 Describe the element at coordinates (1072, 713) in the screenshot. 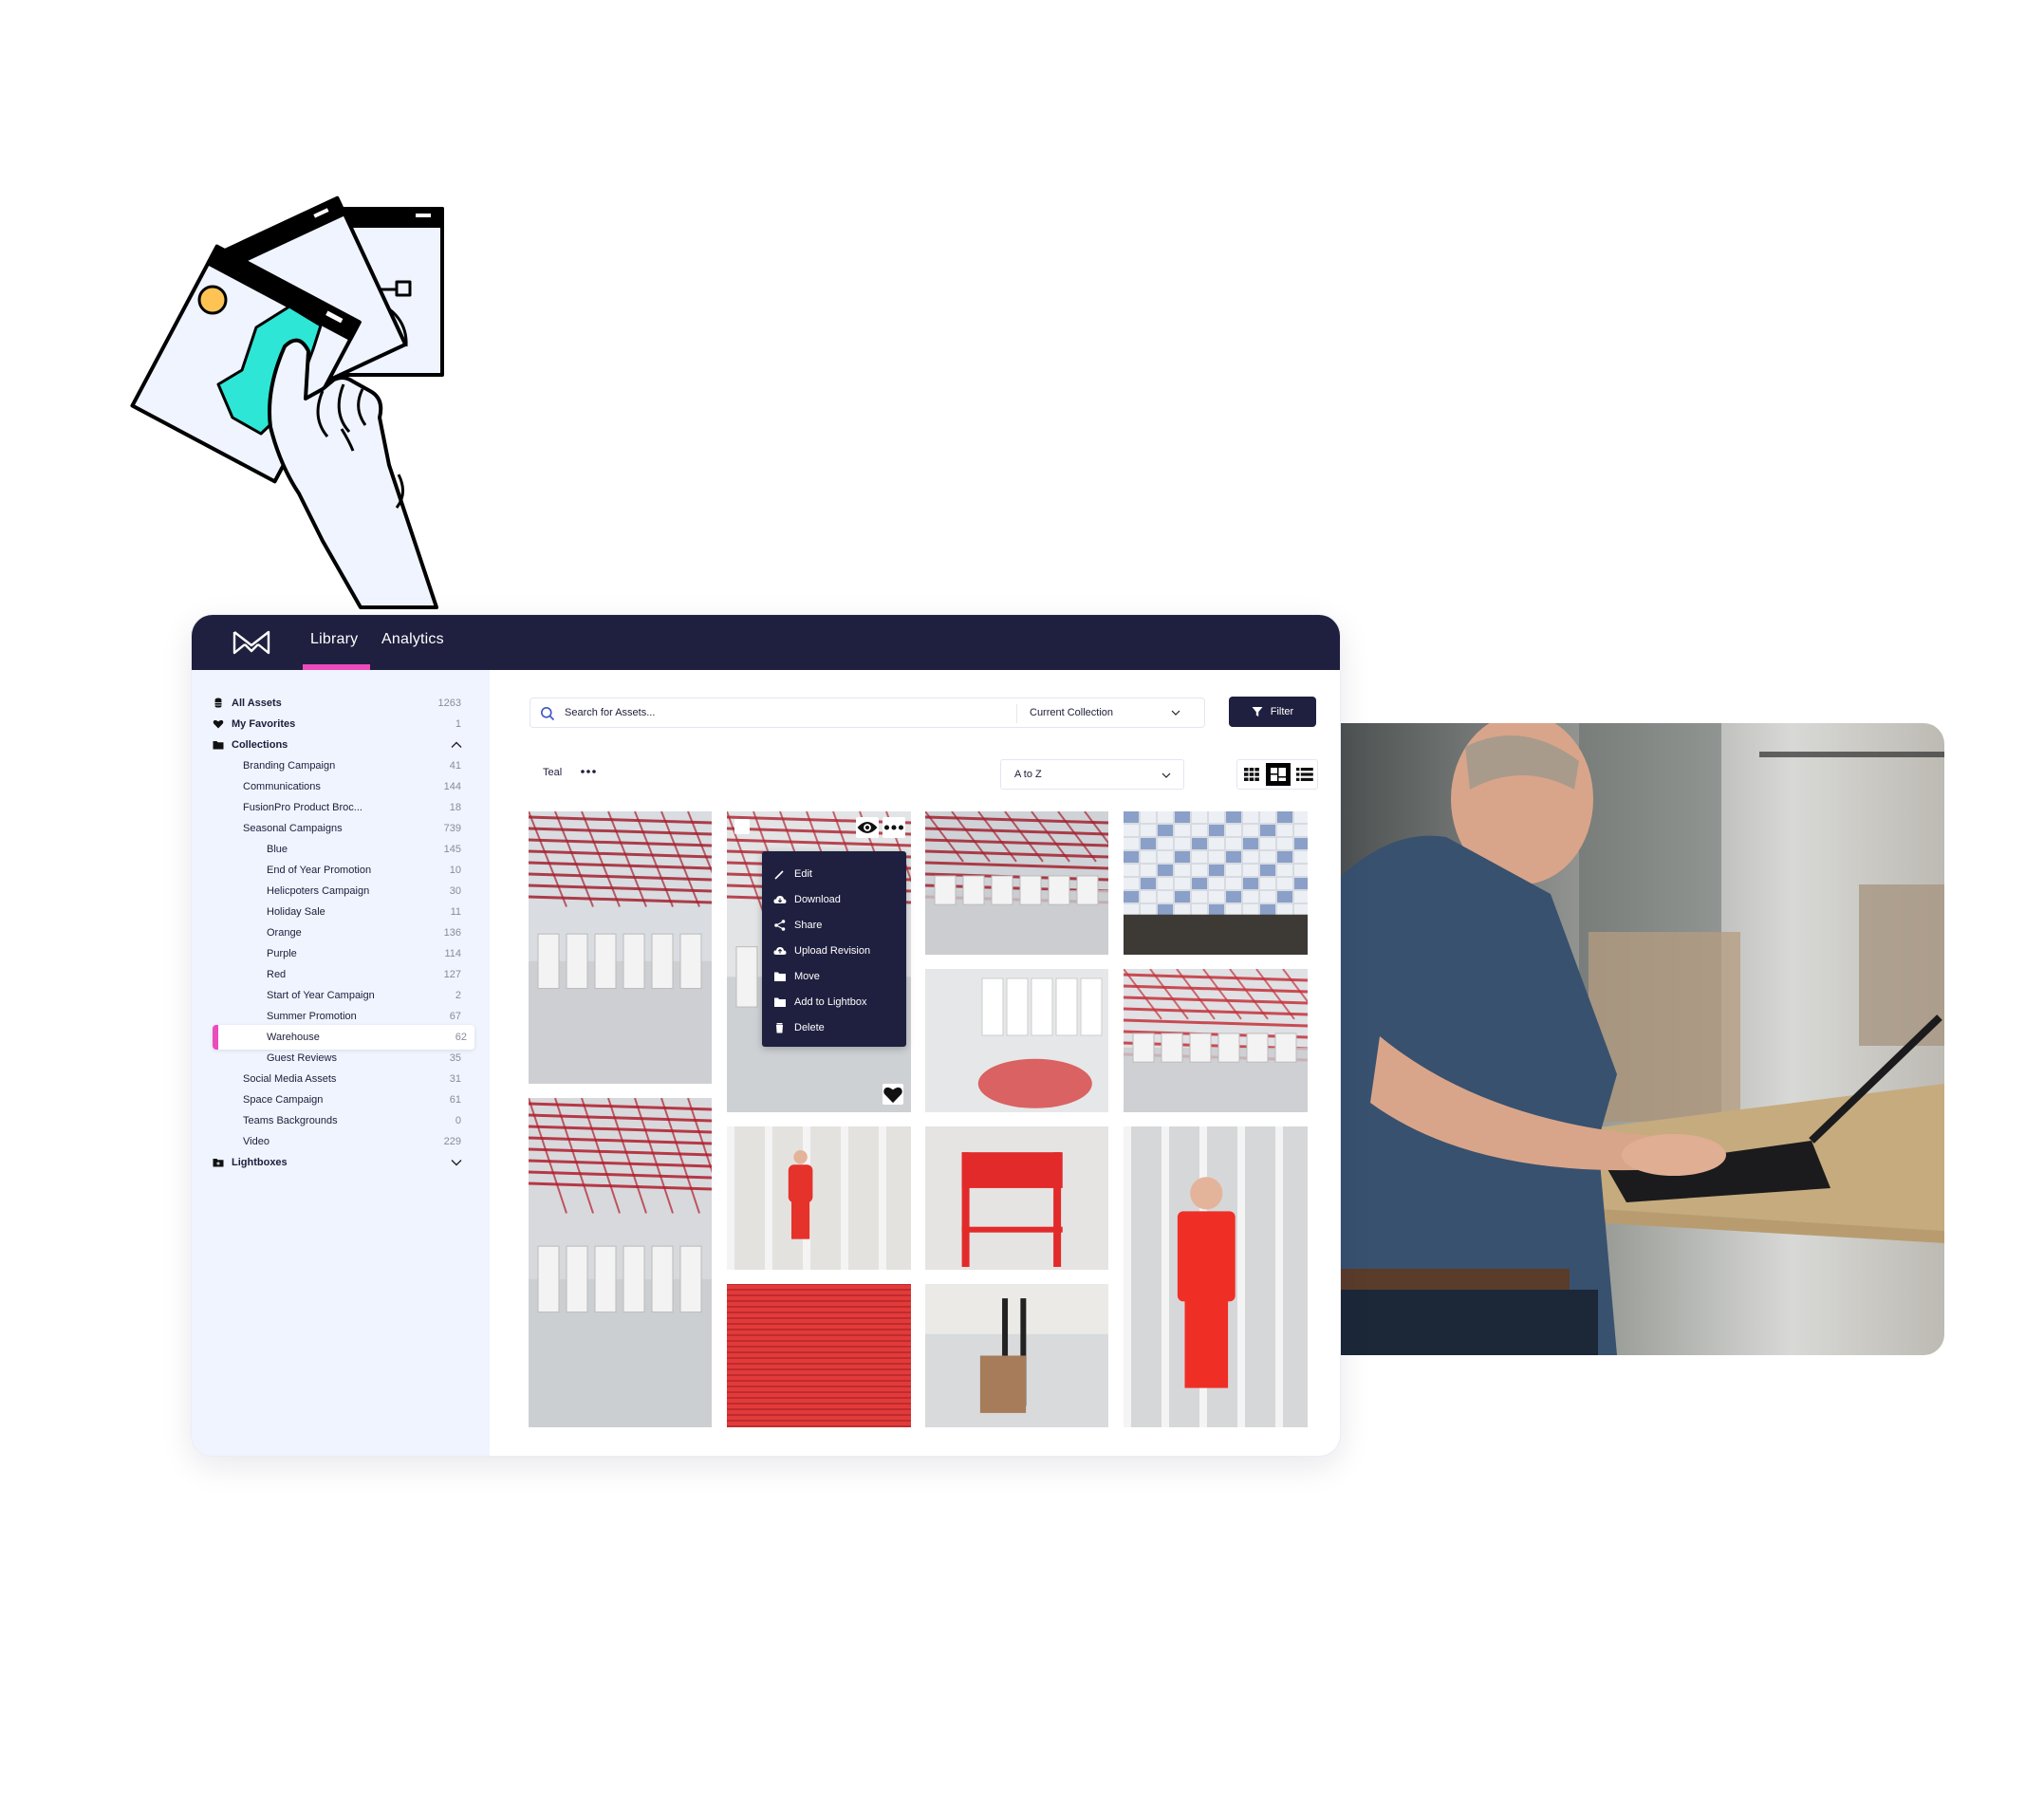

I see `search-scope-value: Current Collection` at that location.